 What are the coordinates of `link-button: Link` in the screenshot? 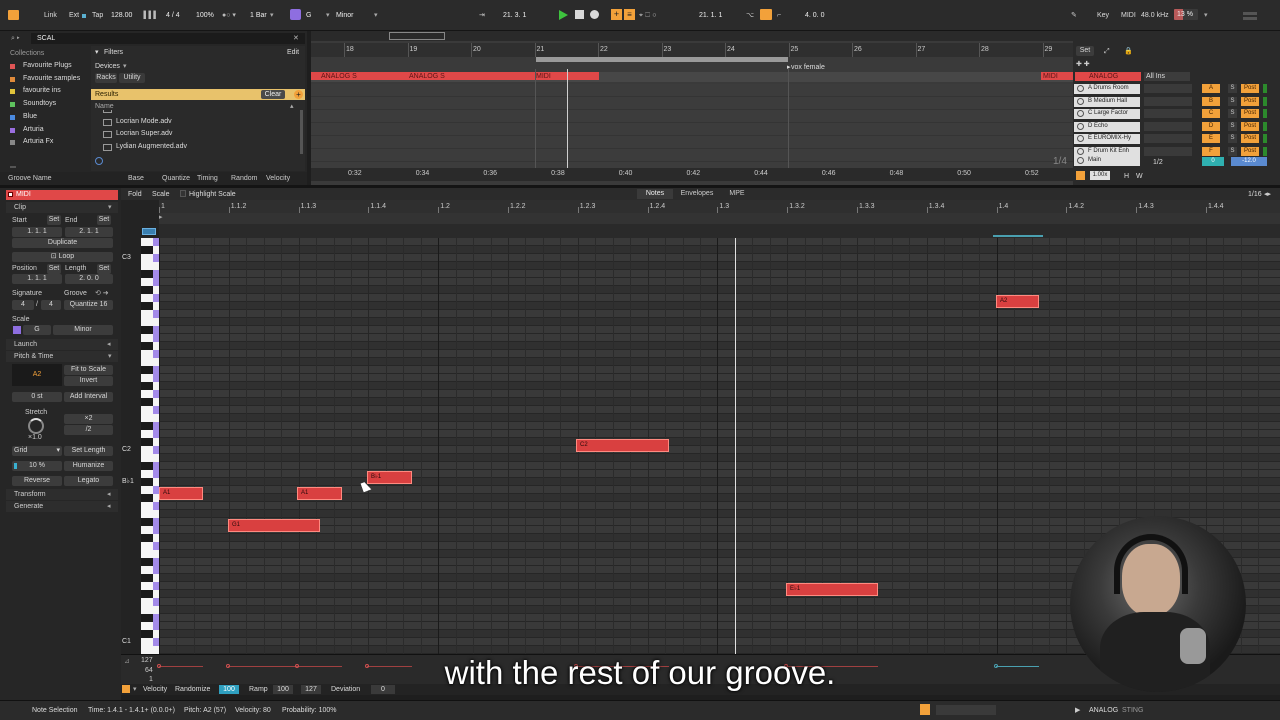 It's located at (50, 15).